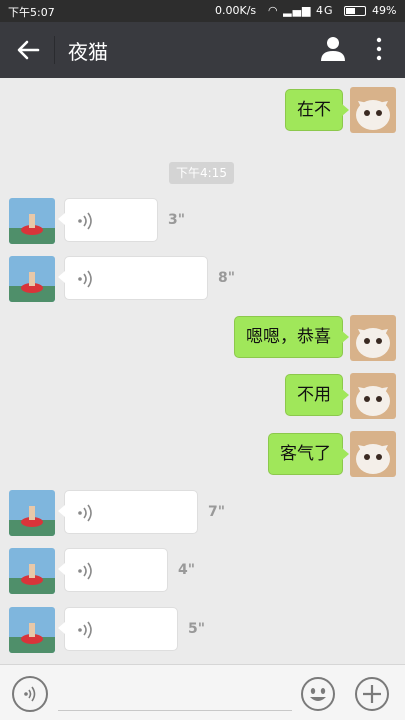  What do you see at coordinates (88, 52) in the screenshot?
I see `chat-title: 夜猫` at bounding box center [88, 52].